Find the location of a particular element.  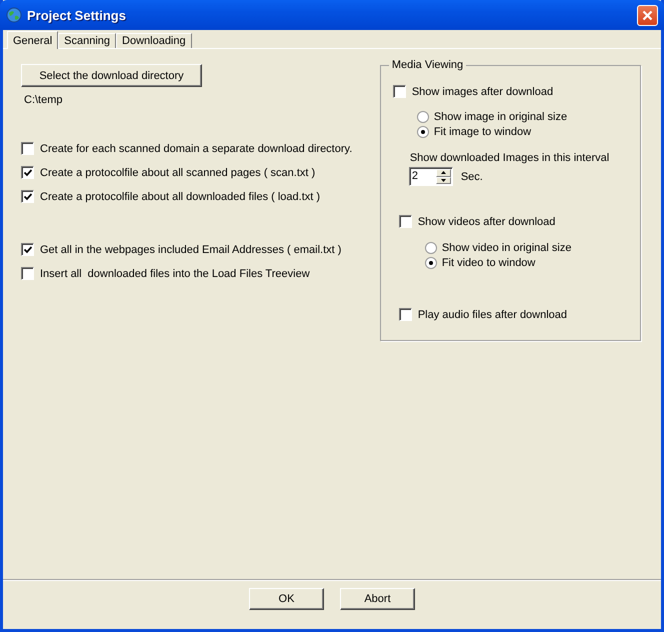

unit-label: Sec. is located at coordinates (471, 176).